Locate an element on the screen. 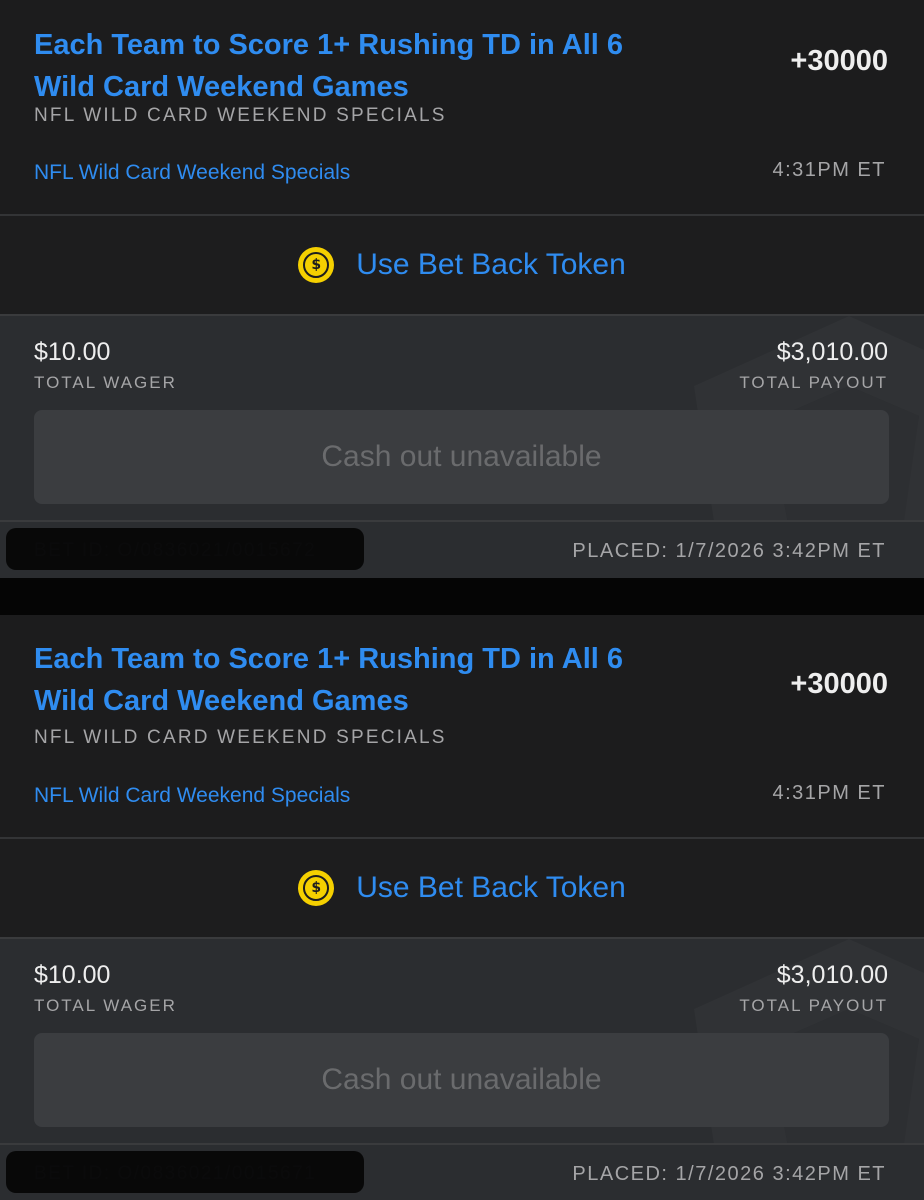 This screenshot has height=1200, width=924. card-separator is located at coordinates (462, 596).